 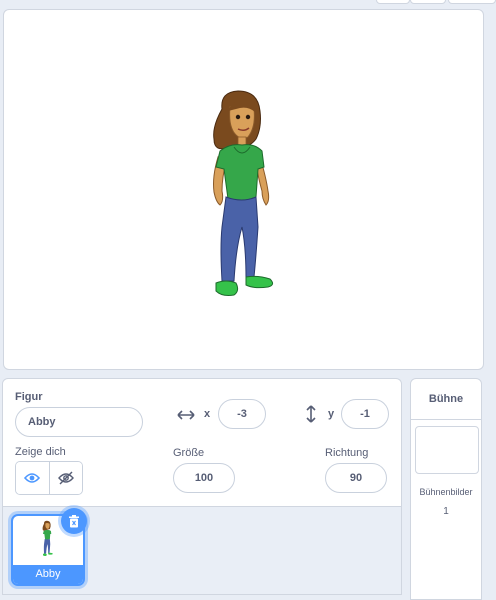 What do you see at coordinates (446, 492) in the screenshot?
I see `backdrops-label: Bühnenbilder` at bounding box center [446, 492].